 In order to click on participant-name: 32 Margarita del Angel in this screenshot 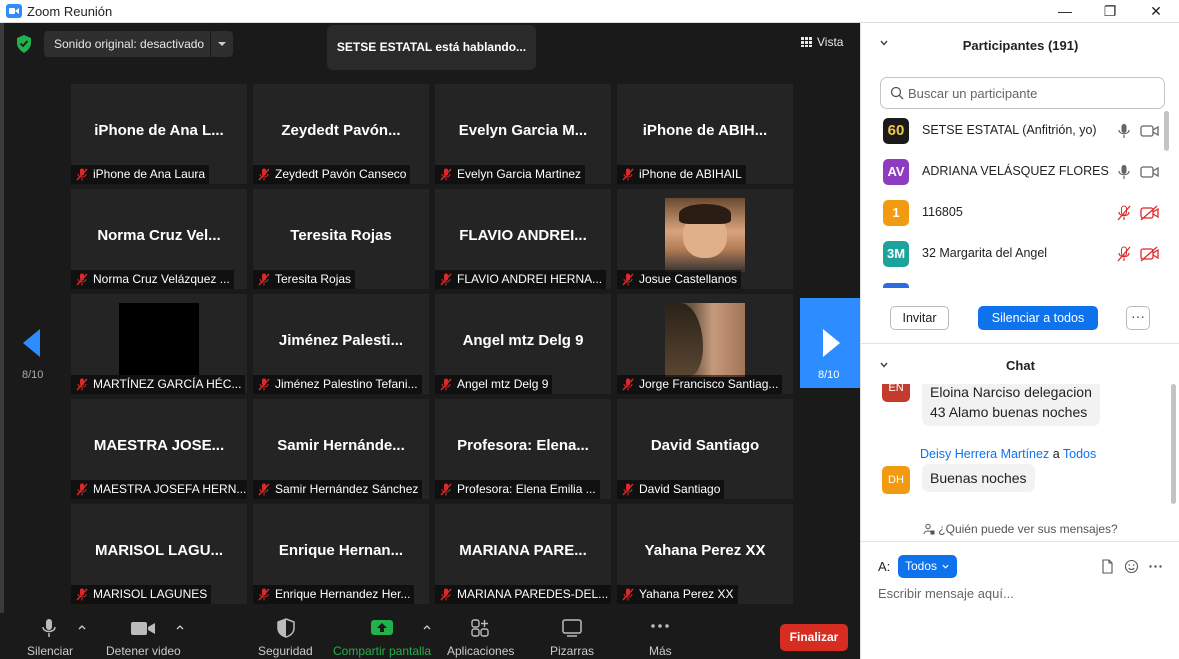, I will do `click(985, 253)`.